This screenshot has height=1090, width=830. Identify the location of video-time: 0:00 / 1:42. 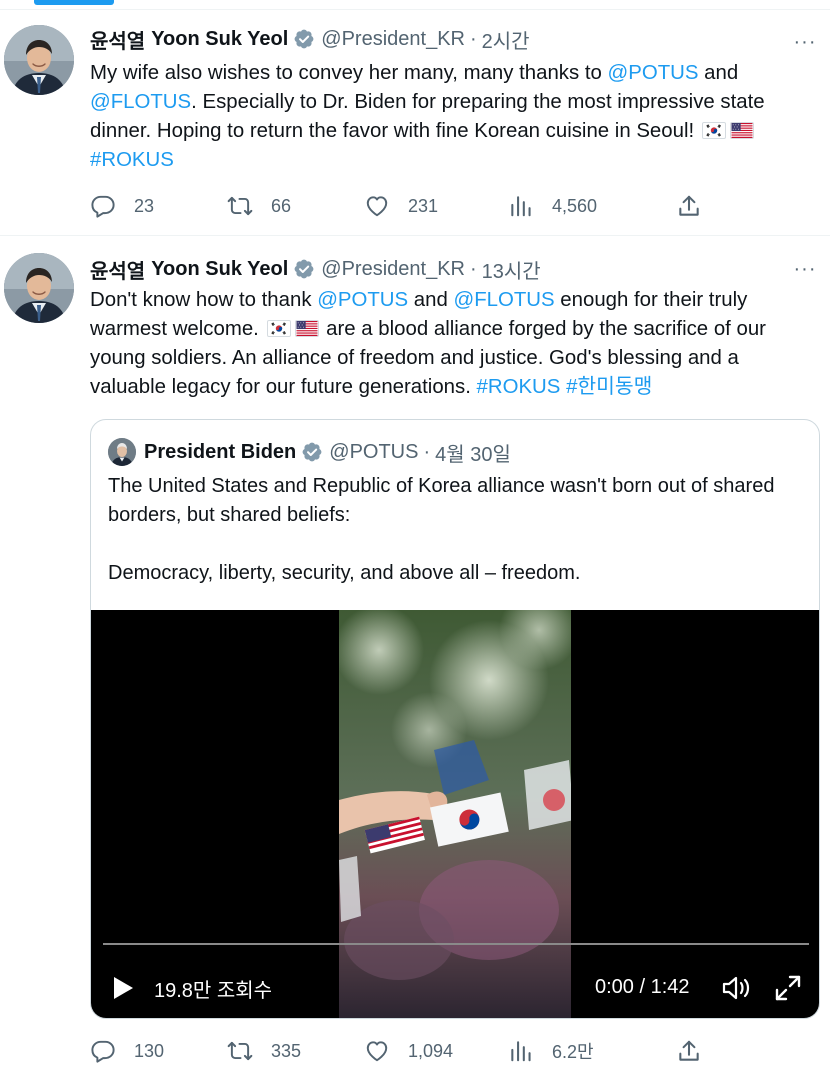
(642, 987).